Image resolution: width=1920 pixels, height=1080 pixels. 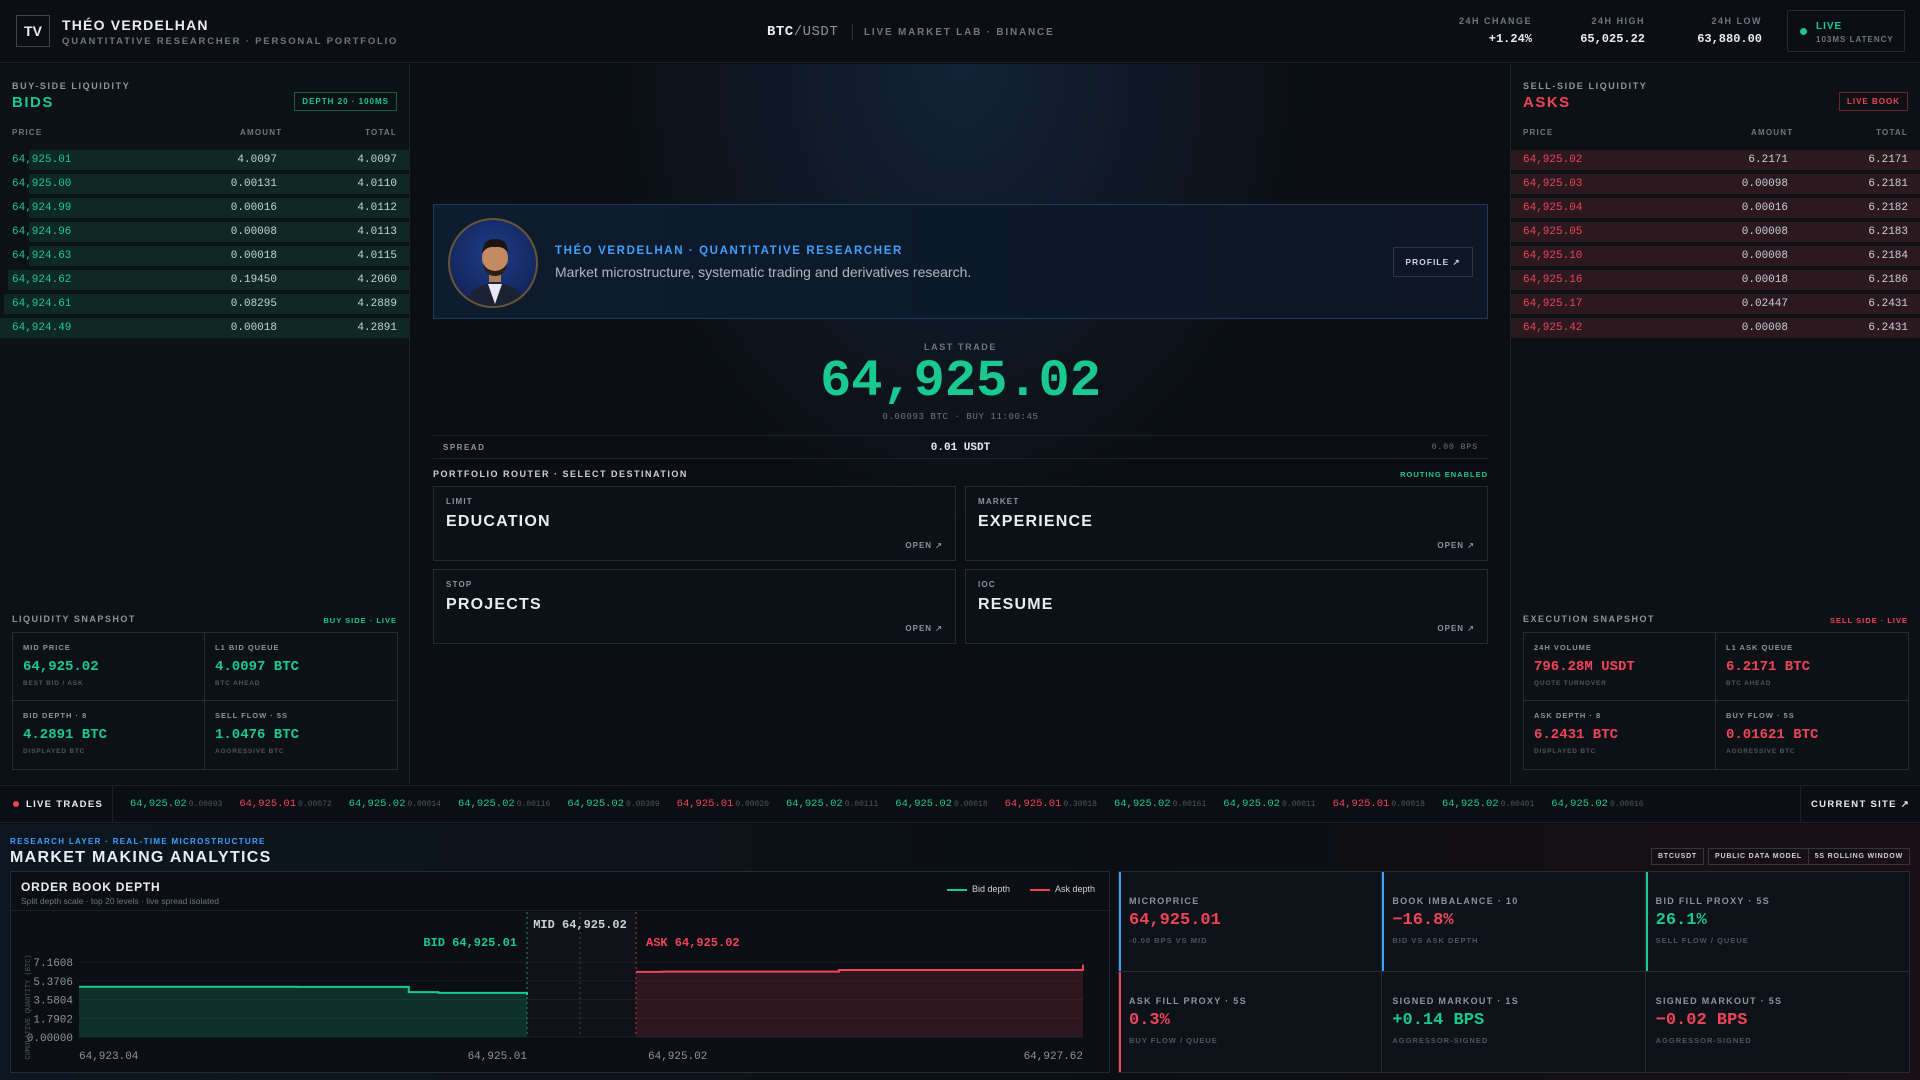 What do you see at coordinates (1715, 328) in the screenshot?
I see `book-row: 64,925.42 0.00008 6.2431` at bounding box center [1715, 328].